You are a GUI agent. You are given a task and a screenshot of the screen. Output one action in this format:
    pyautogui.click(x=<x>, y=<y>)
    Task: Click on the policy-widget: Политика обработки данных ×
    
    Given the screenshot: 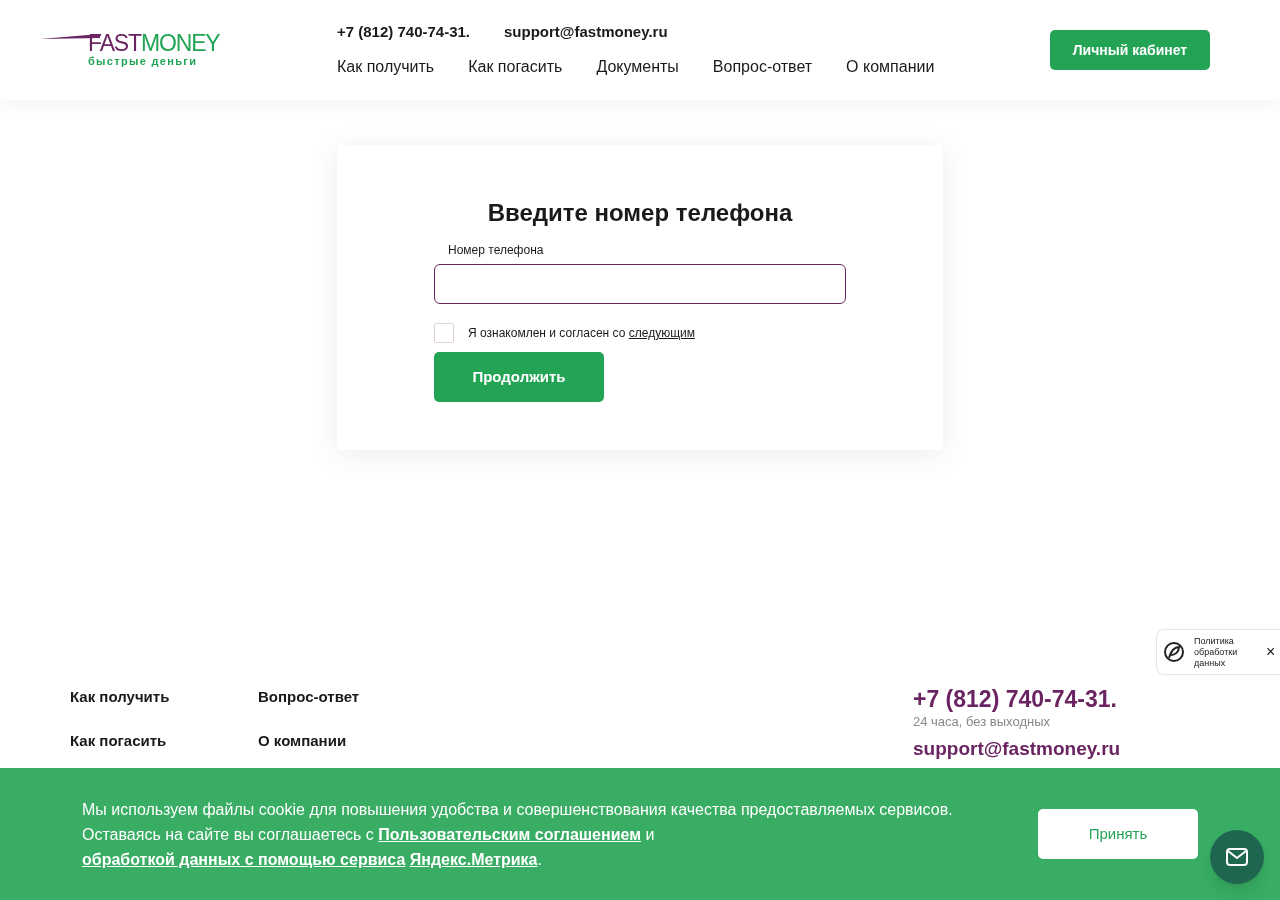 What is the action you would take?
    pyautogui.click(x=1218, y=652)
    